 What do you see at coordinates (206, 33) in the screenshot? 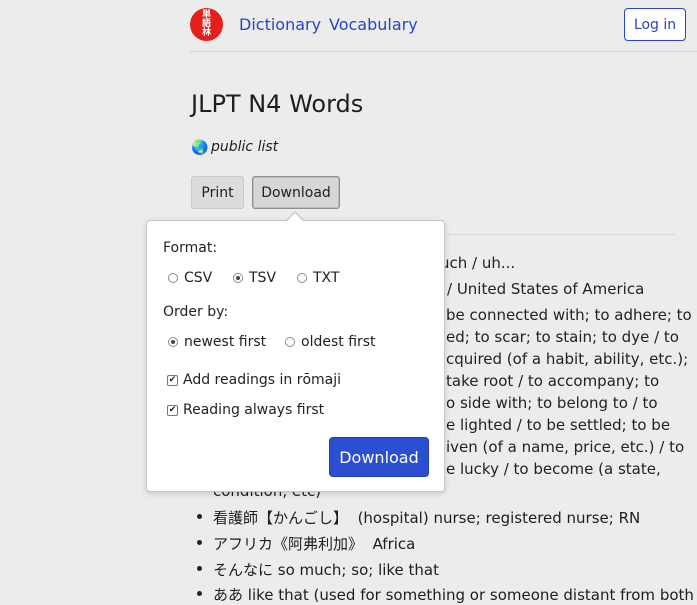
I see `logo-char: 林` at bounding box center [206, 33].